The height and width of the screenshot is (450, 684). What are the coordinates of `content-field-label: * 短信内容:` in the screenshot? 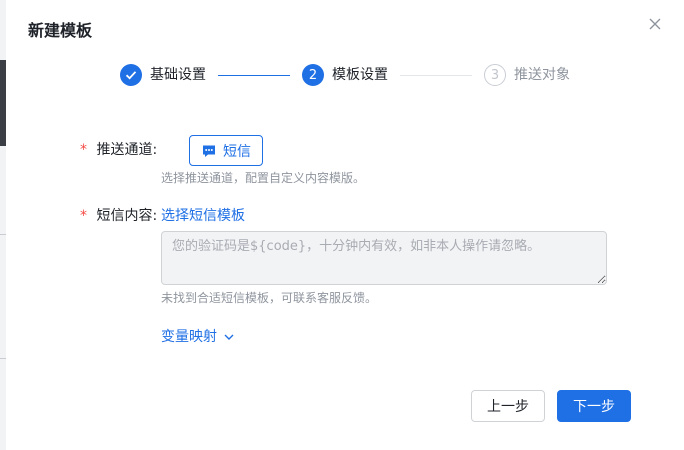 It's located at (118, 216).